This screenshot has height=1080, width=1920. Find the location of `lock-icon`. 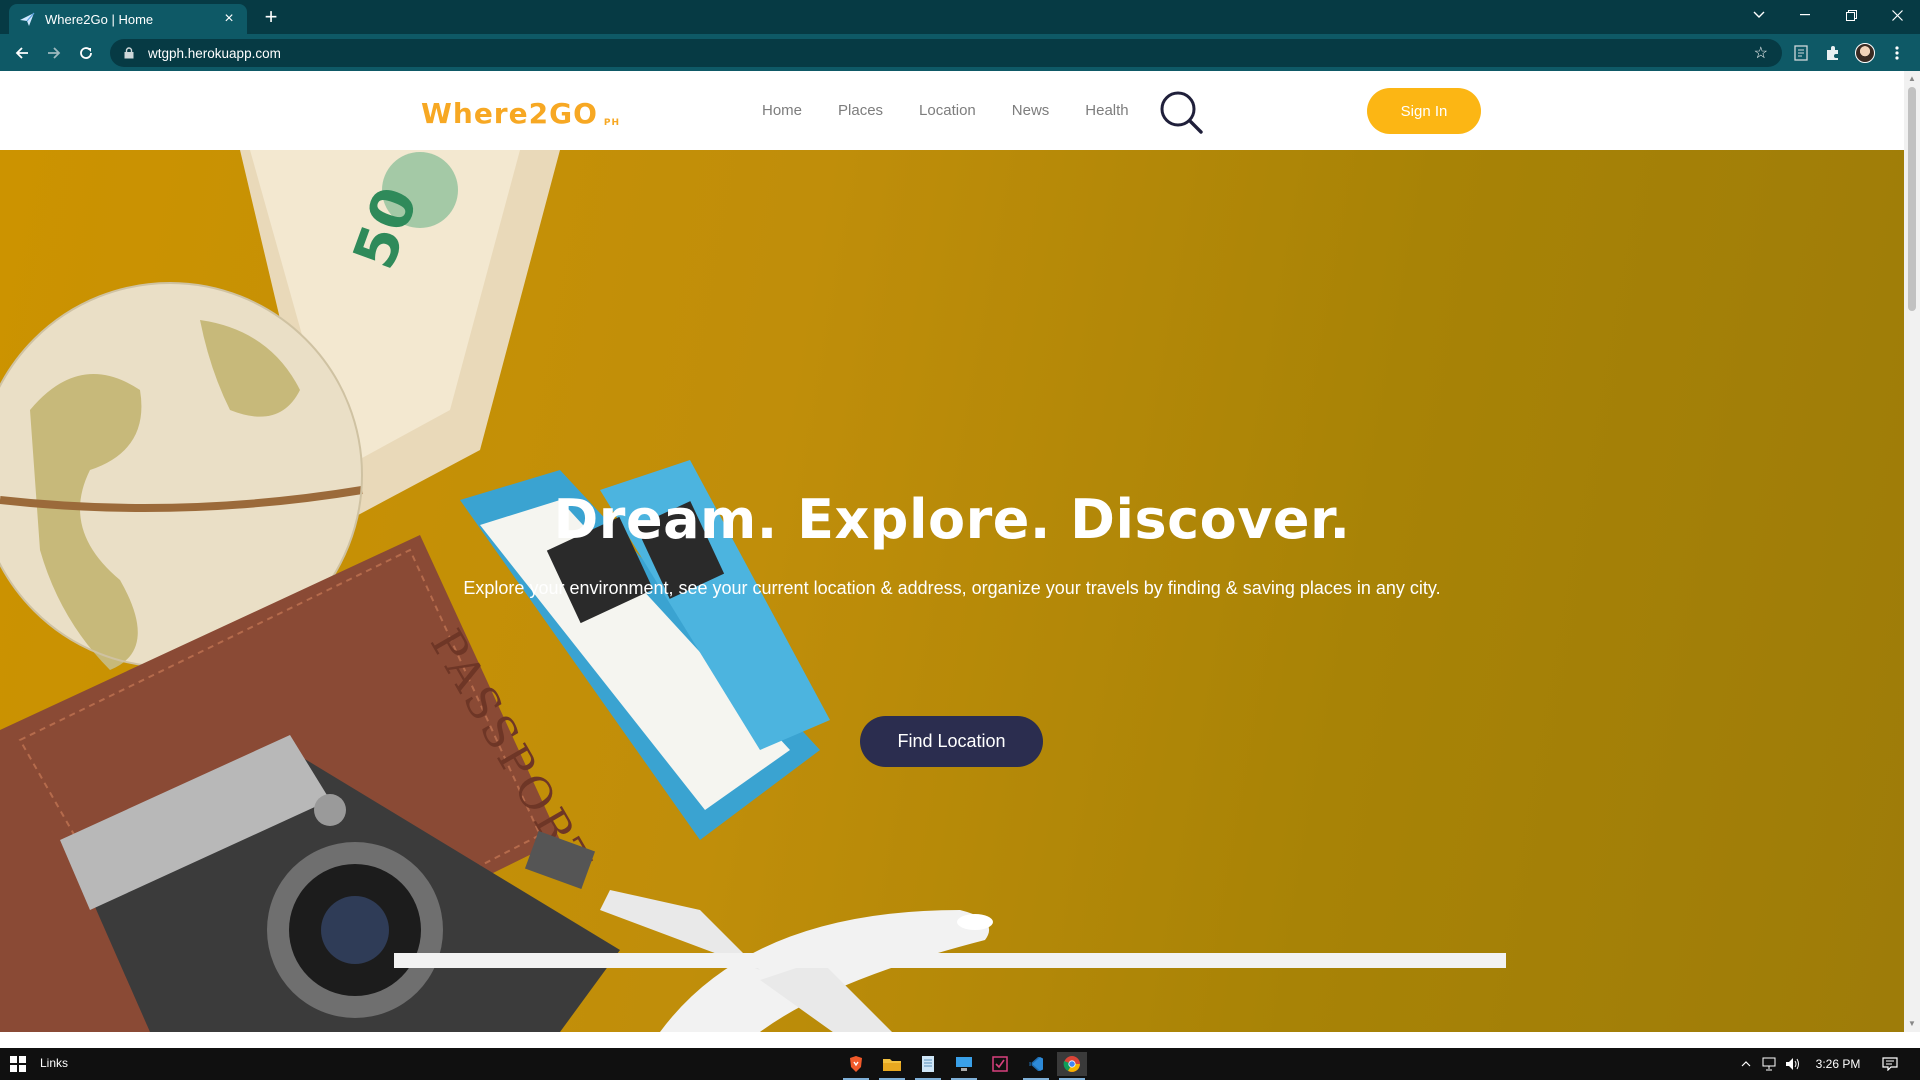

lock-icon is located at coordinates (131, 53).